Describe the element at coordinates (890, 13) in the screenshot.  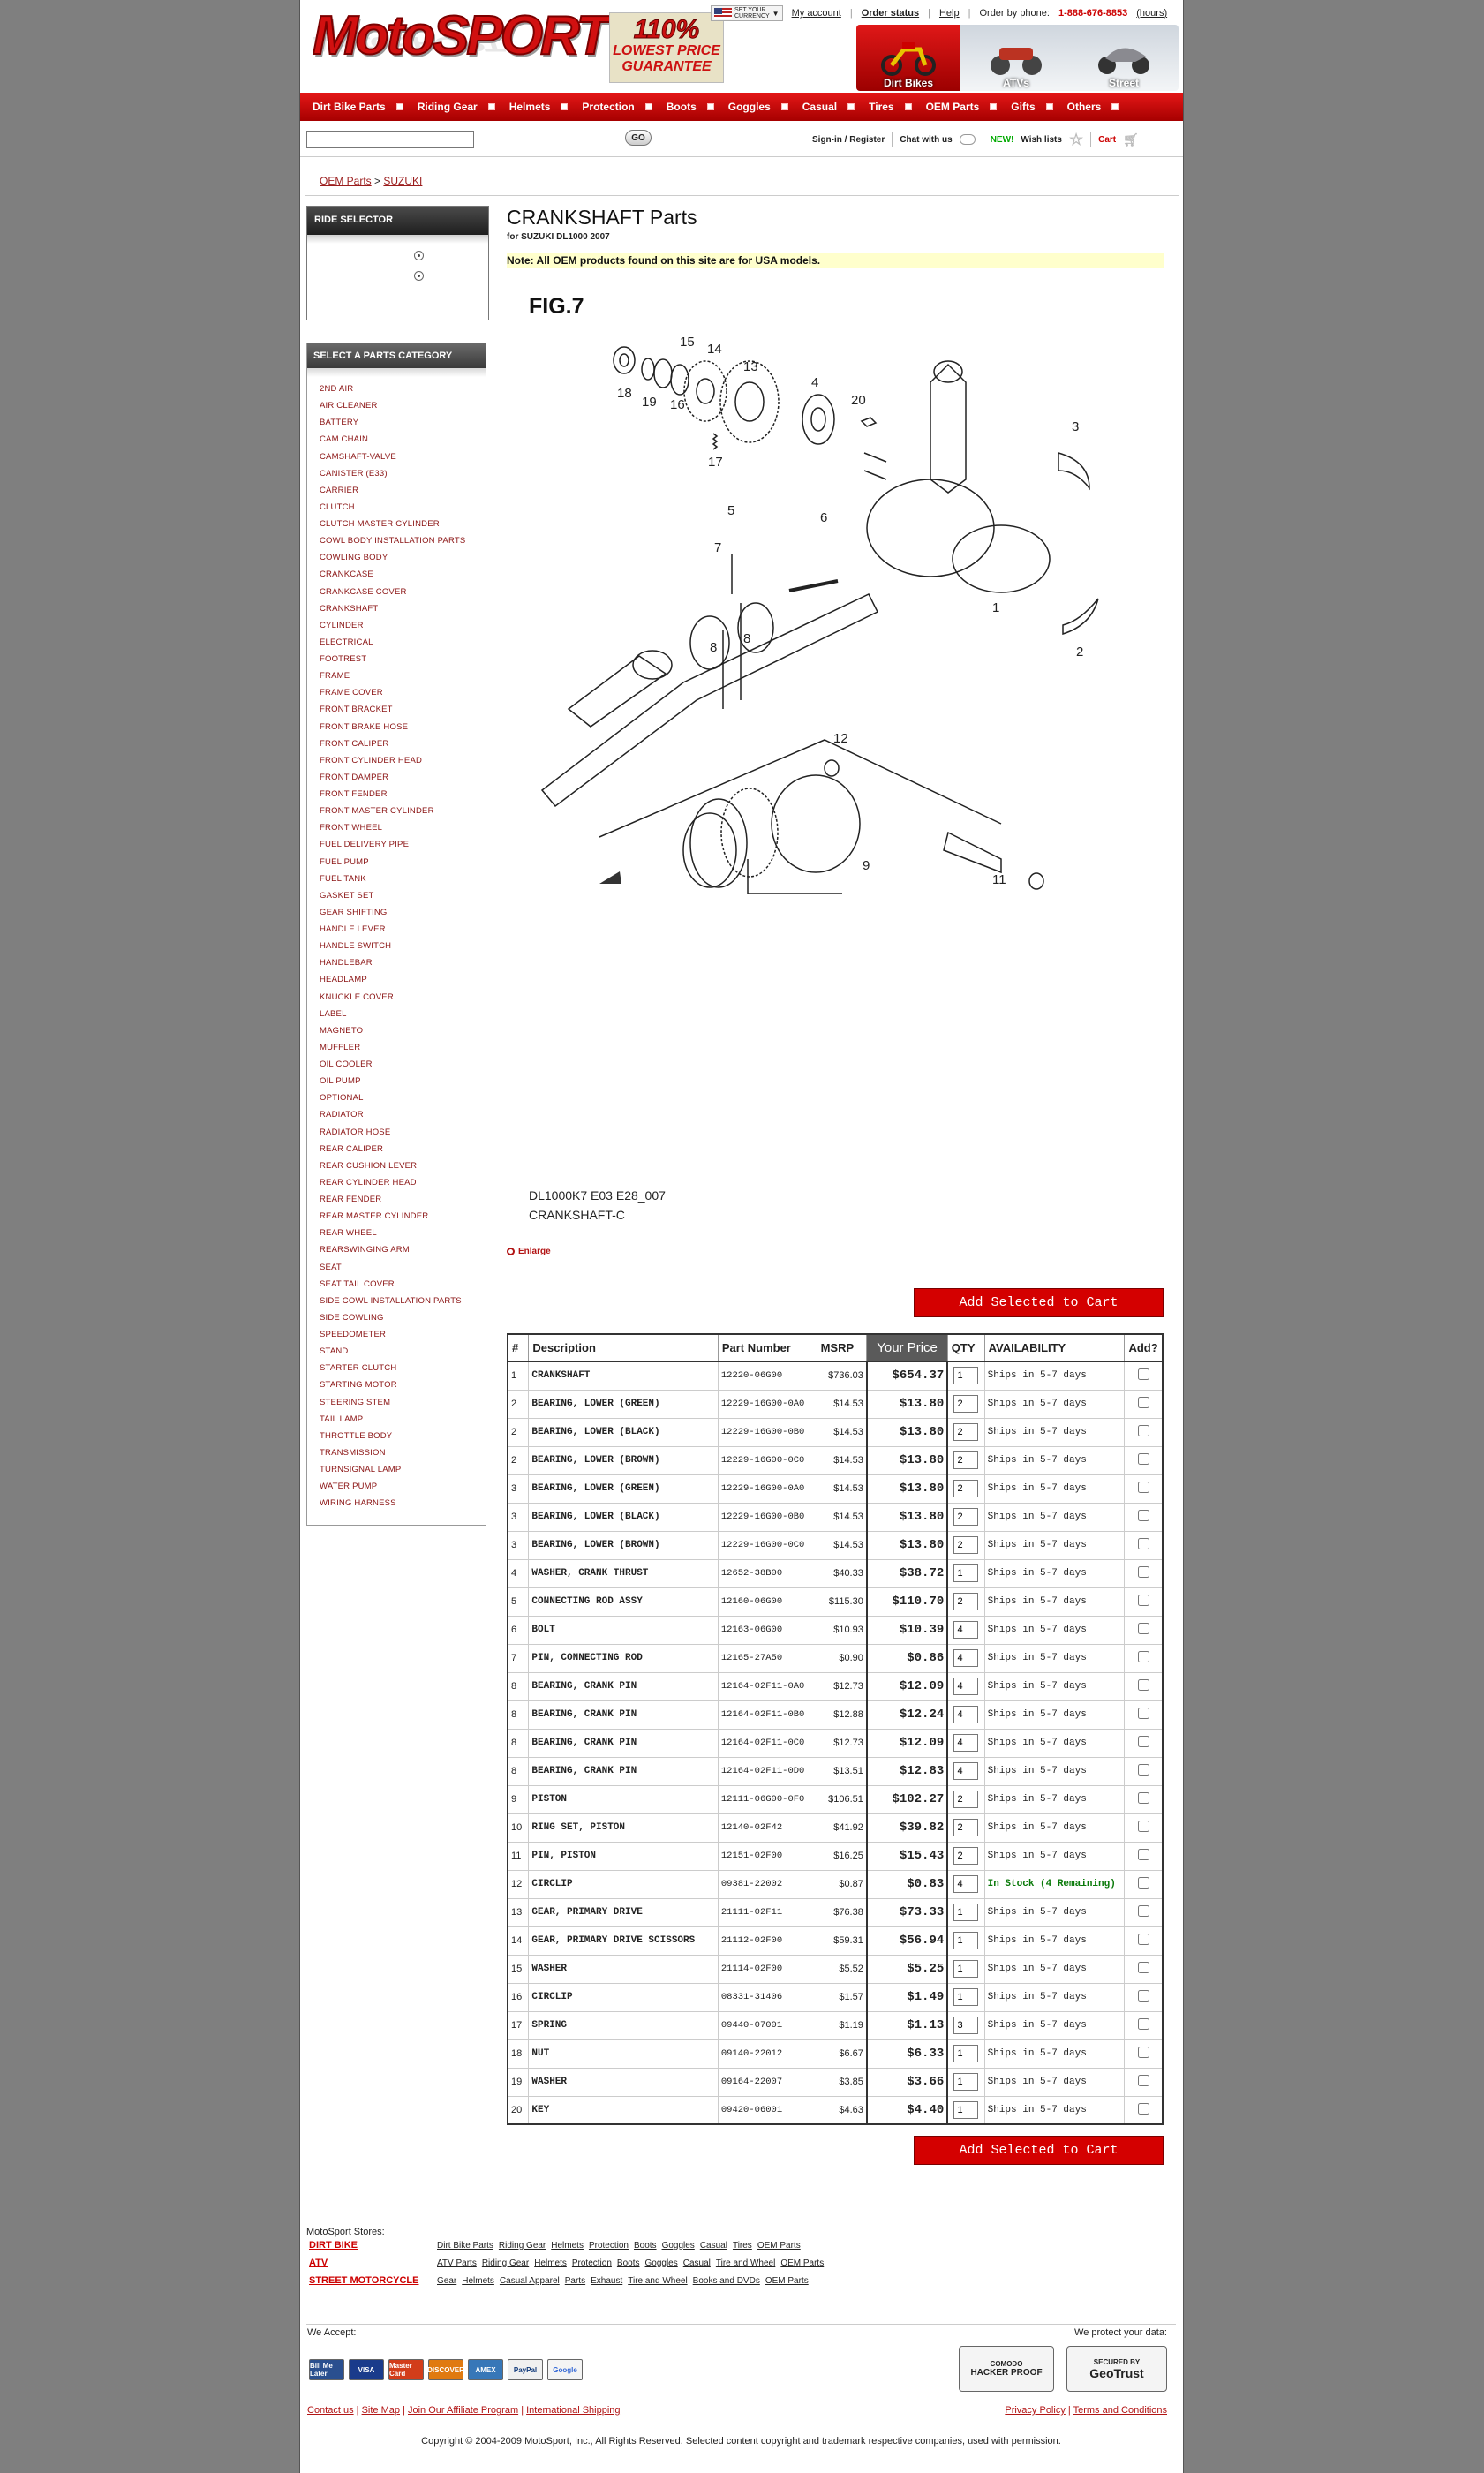
I see `order-status-link: Order status` at that location.